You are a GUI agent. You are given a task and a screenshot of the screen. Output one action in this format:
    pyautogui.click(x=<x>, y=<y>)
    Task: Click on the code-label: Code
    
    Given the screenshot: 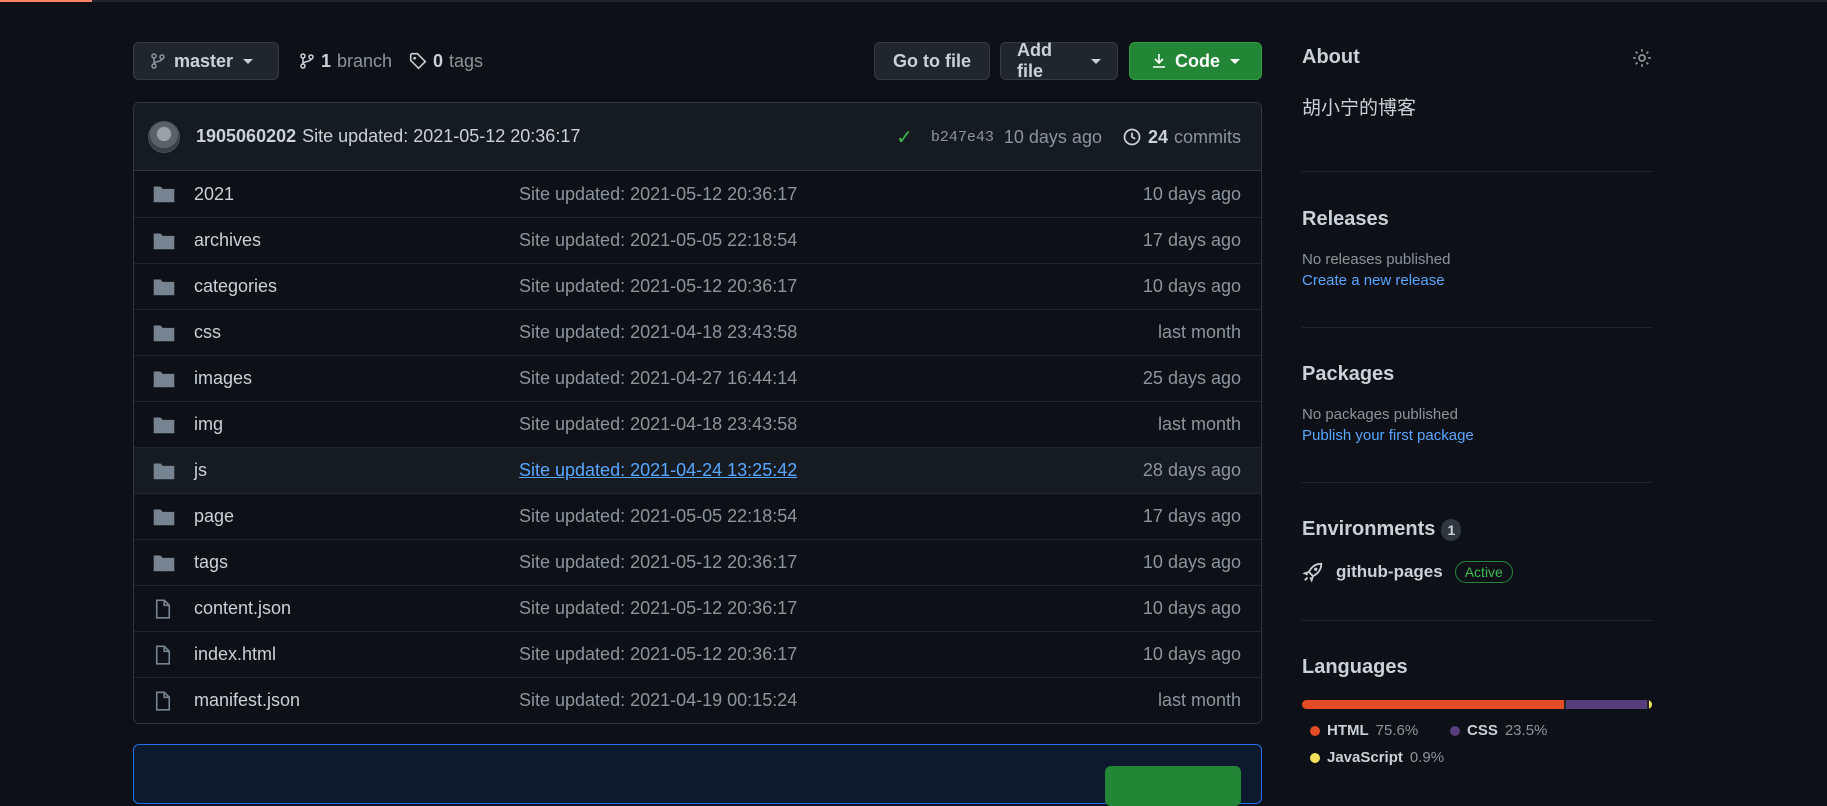 What is the action you would take?
    pyautogui.click(x=1197, y=60)
    